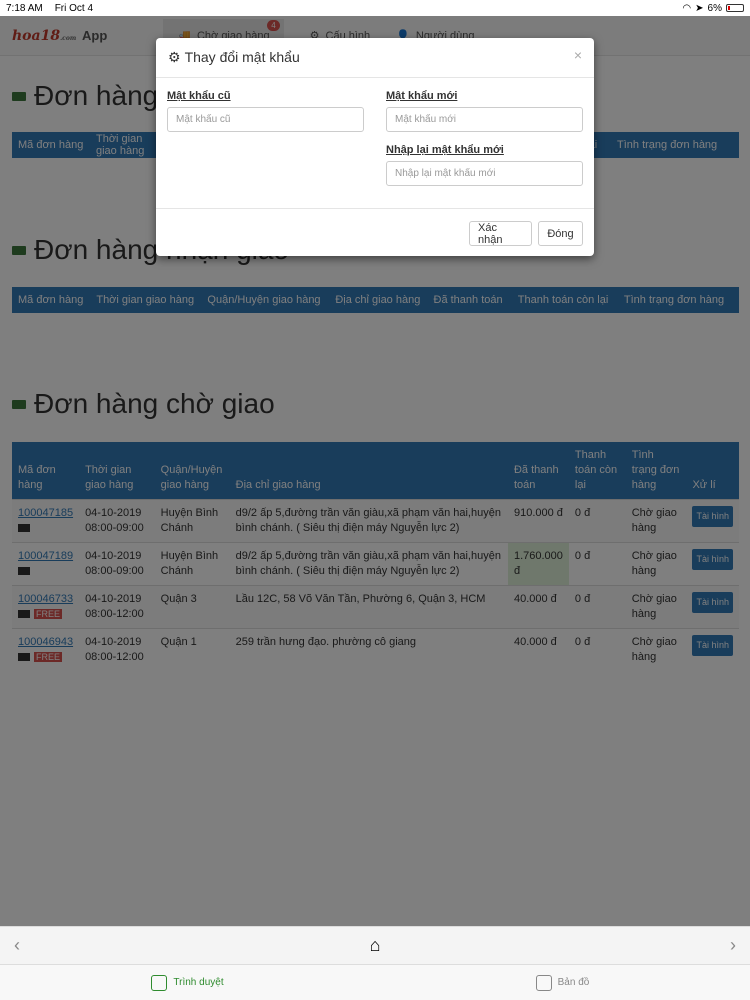 Image resolution: width=750 pixels, height=1000 pixels. I want to click on wifi-icon: ◠, so click(687, 8).